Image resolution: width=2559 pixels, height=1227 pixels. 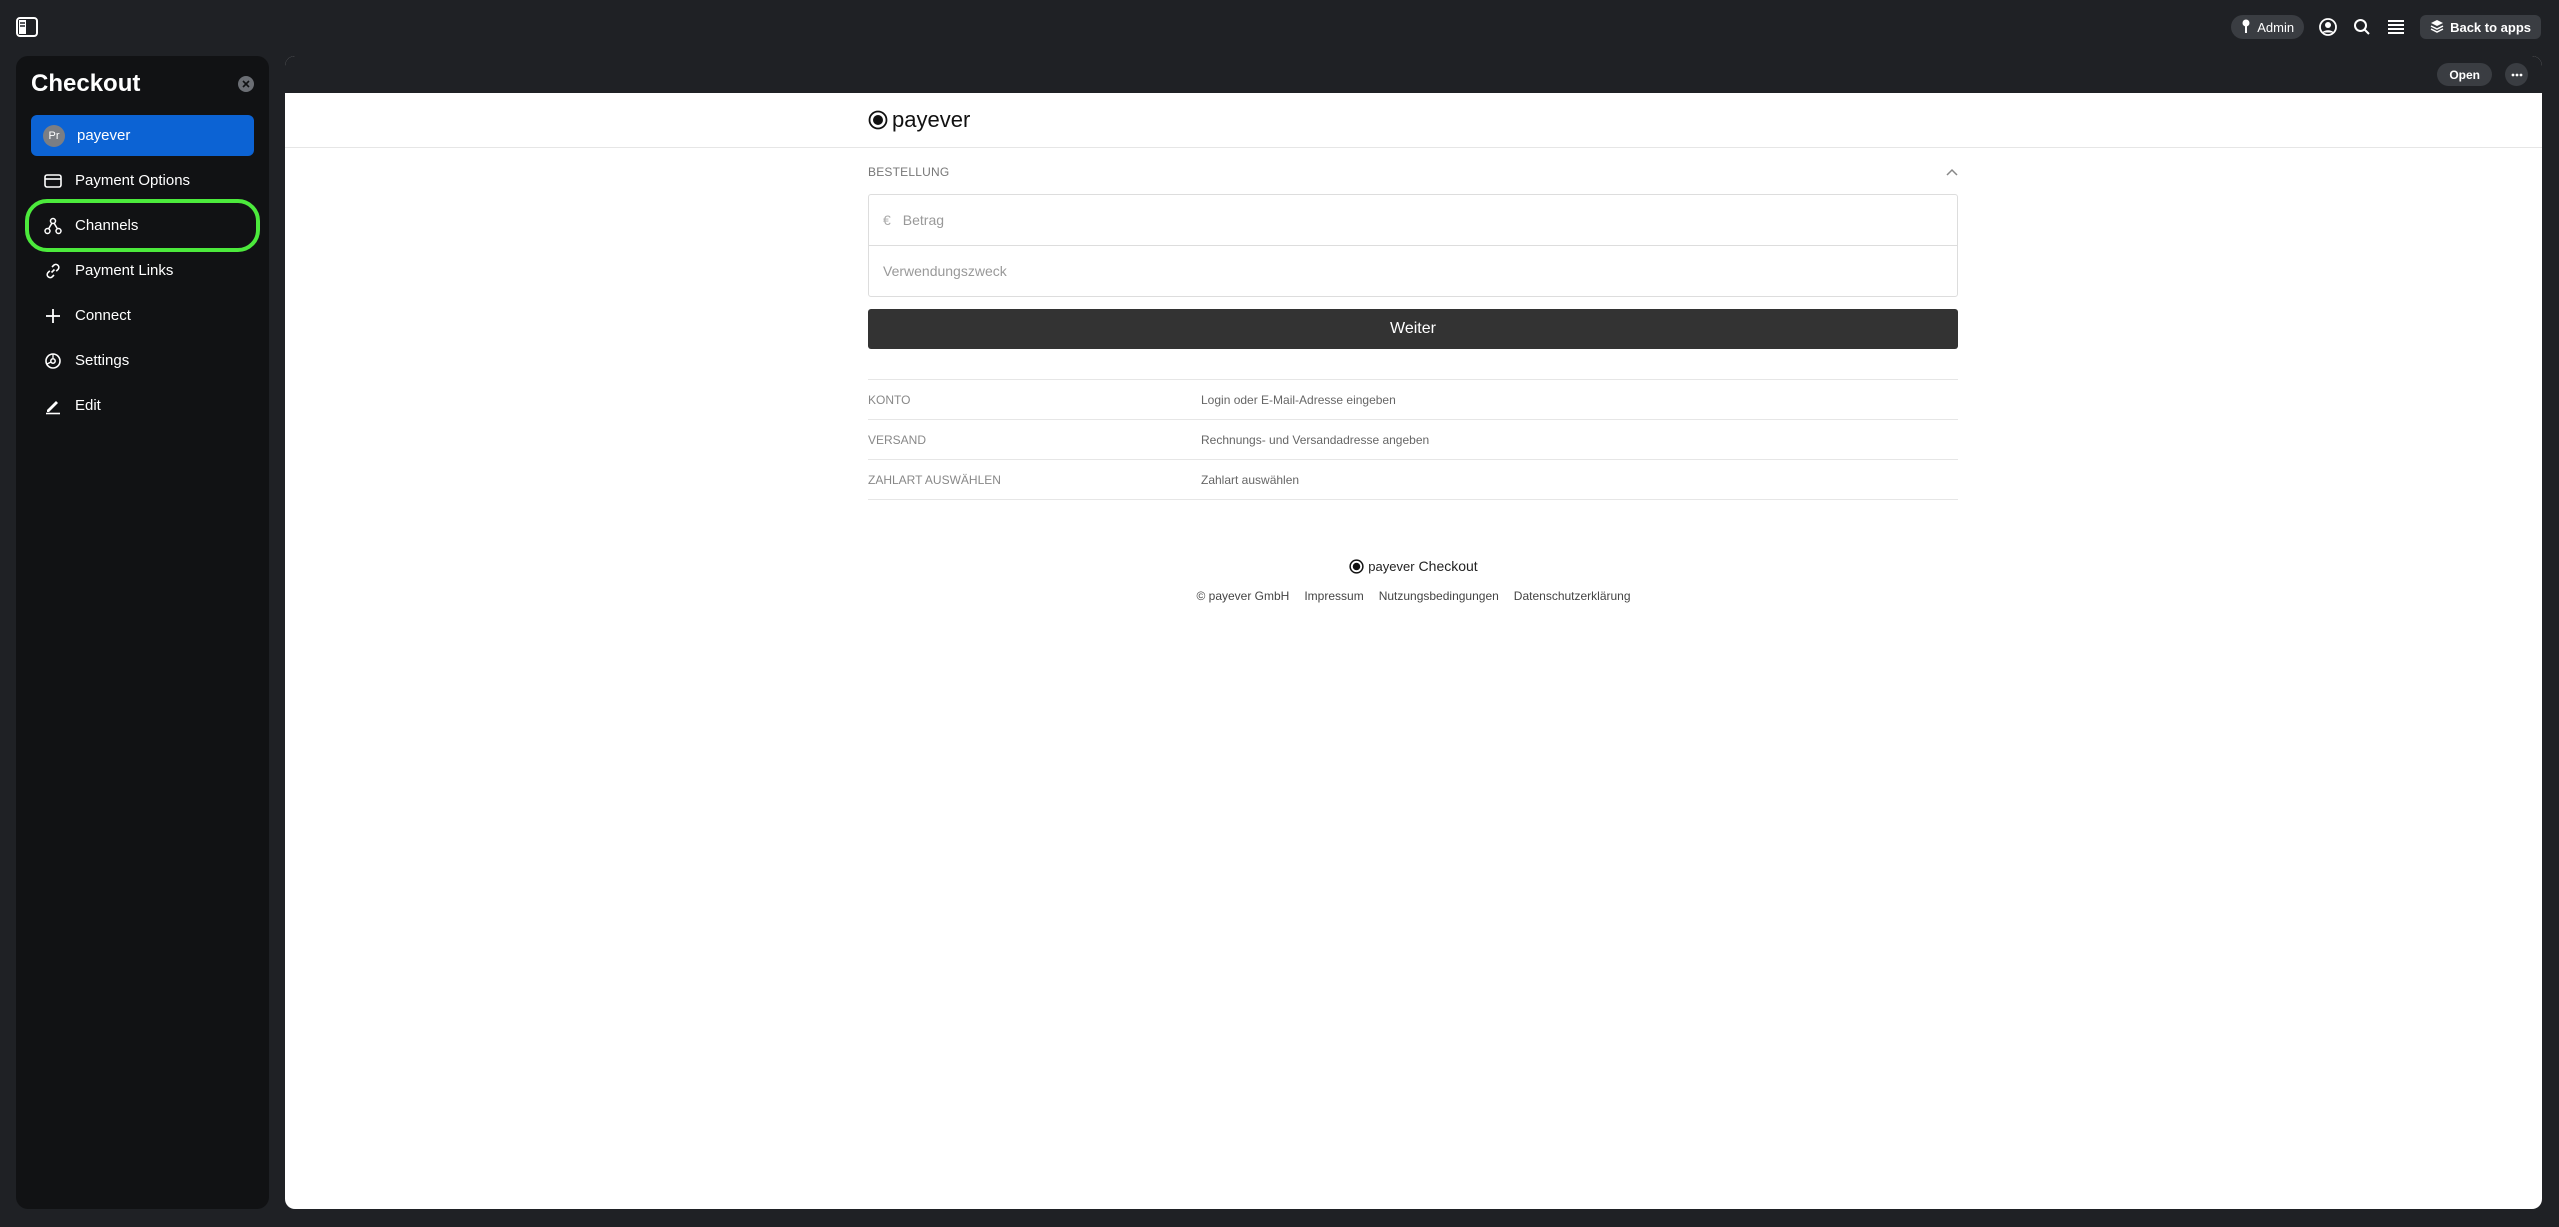 I want to click on step-title: KONTO, so click(x=889, y=399).